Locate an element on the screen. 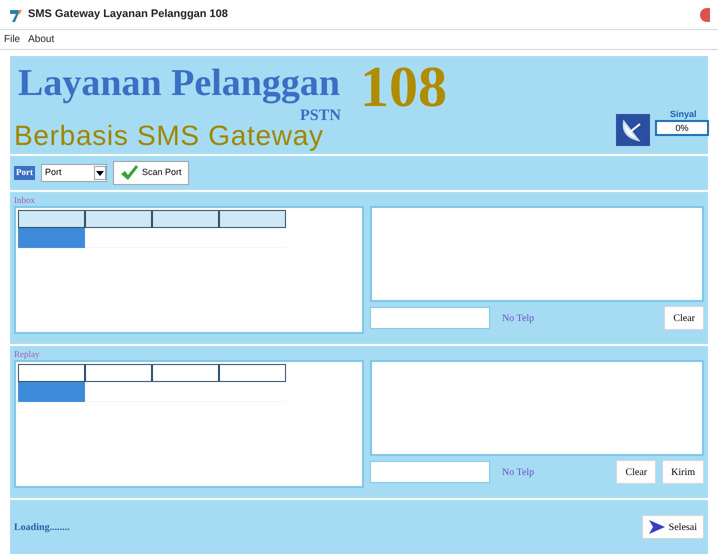  port-dropdown: Port is located at coordinates (74, 173).